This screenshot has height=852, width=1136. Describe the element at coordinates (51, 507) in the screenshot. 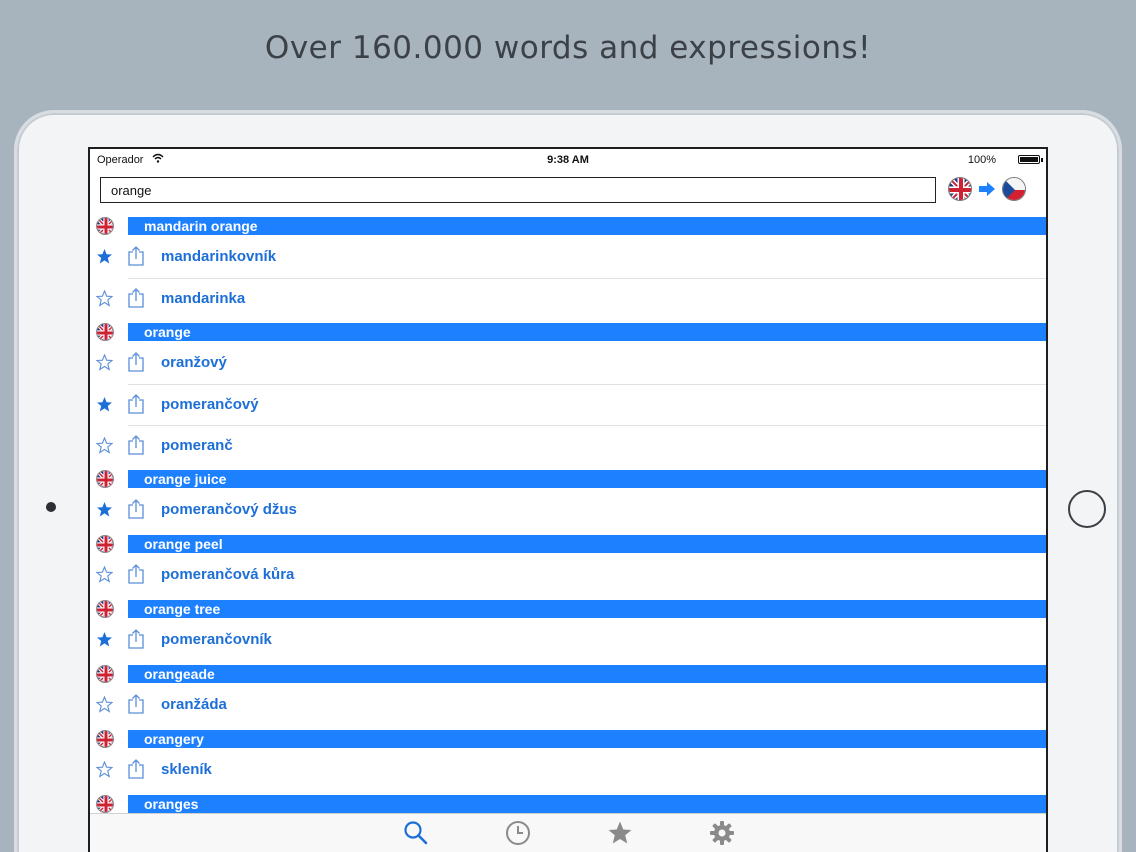

I see `camera-dot` at that location.